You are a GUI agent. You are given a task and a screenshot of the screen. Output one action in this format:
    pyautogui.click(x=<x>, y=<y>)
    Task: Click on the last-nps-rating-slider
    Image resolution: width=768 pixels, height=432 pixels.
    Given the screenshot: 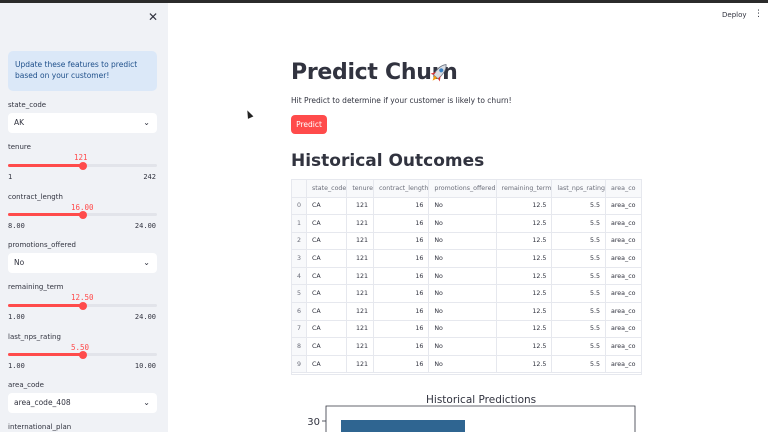 What is the action you would take?
    pyautogui.click(x=82, y=354)
    